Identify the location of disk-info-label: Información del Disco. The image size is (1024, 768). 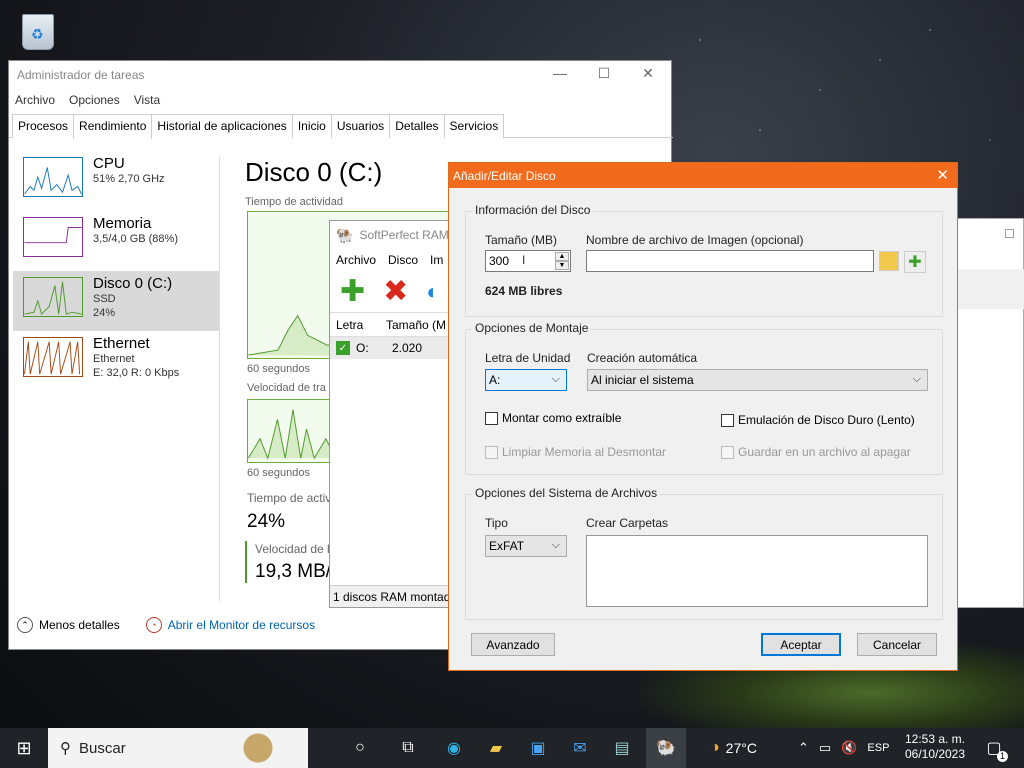
(533, 210).